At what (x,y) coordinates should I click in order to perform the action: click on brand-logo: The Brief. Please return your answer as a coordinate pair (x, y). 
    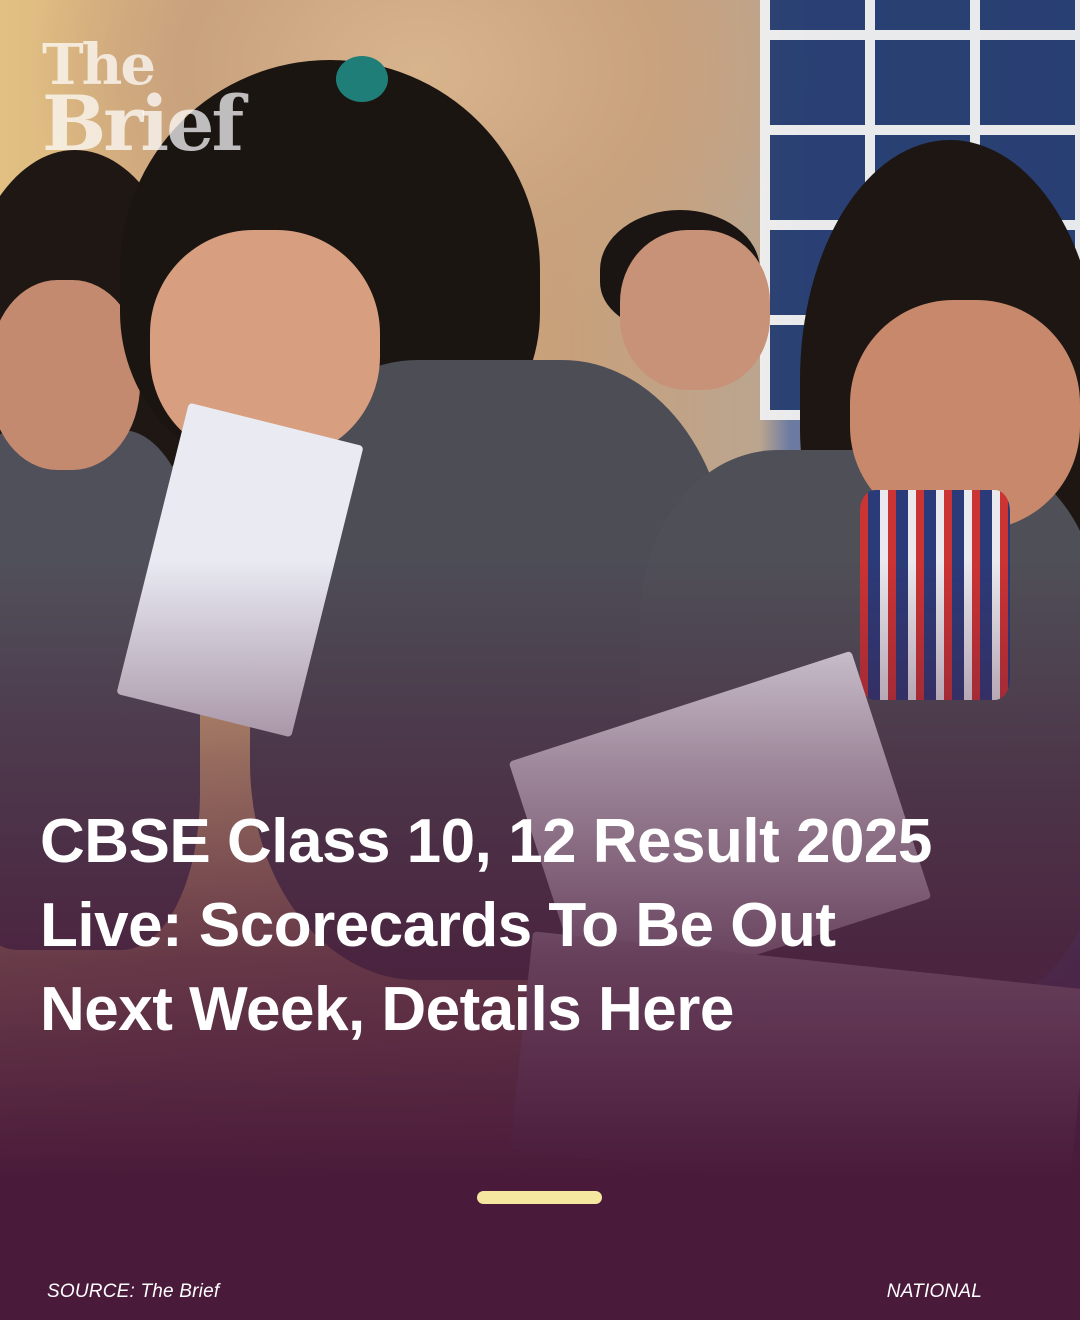
    Looking at the image, I should click on (143, 103).